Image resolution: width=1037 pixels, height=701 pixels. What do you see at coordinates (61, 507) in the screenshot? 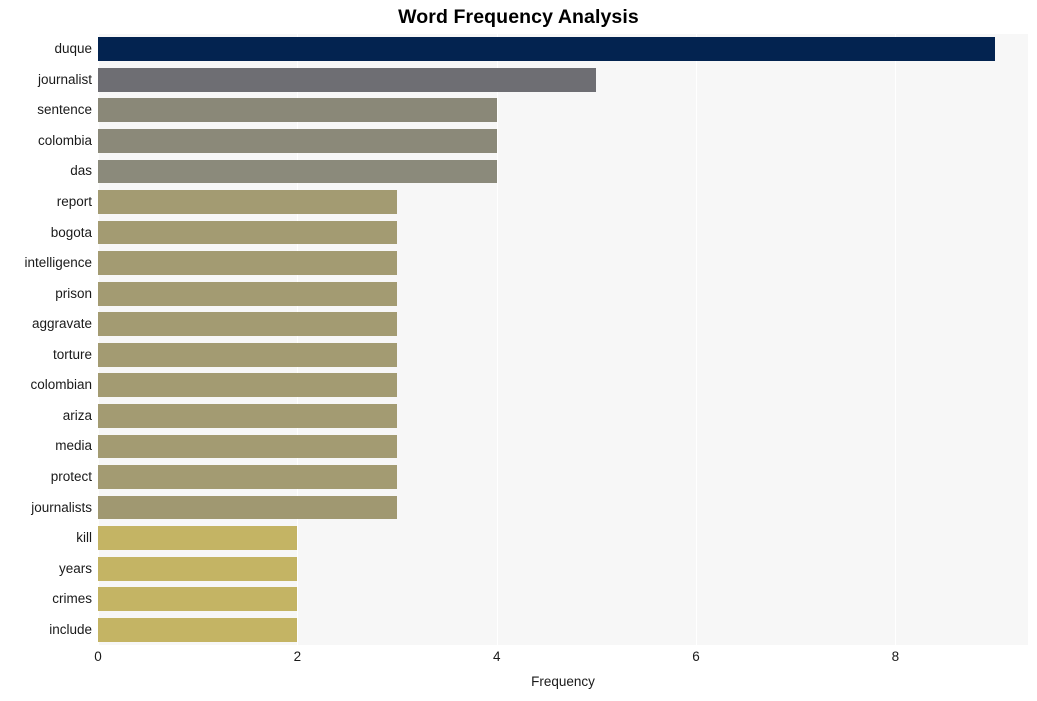
I see `y-axis-tick-label: journalists` at bounding box center [61, 507].